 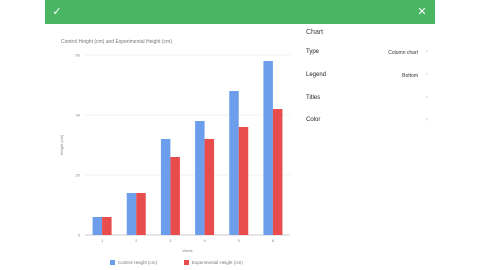 I want to click on setting-value: Bottom, so click(x=410, y=76).